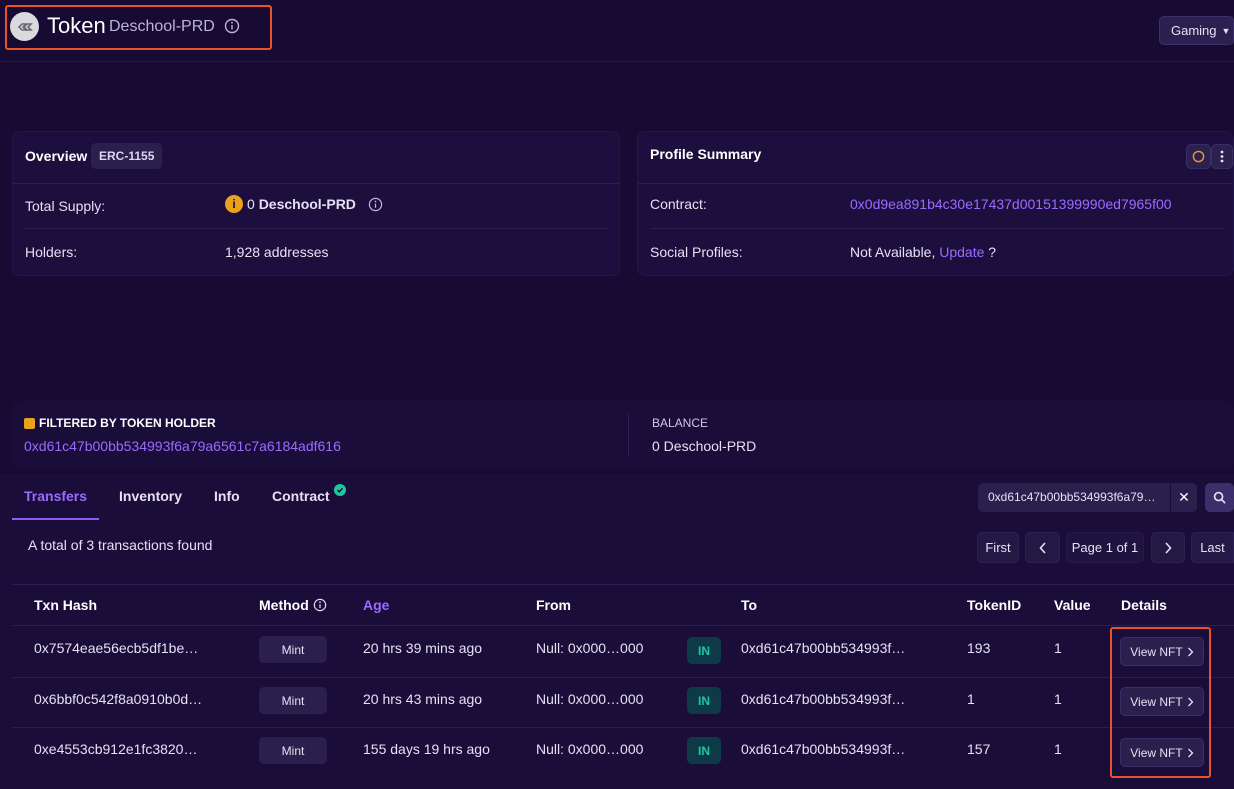 The height and width of the screenshot is (789, 1234). I want to click on first-page-button: First, so click(998, 547).